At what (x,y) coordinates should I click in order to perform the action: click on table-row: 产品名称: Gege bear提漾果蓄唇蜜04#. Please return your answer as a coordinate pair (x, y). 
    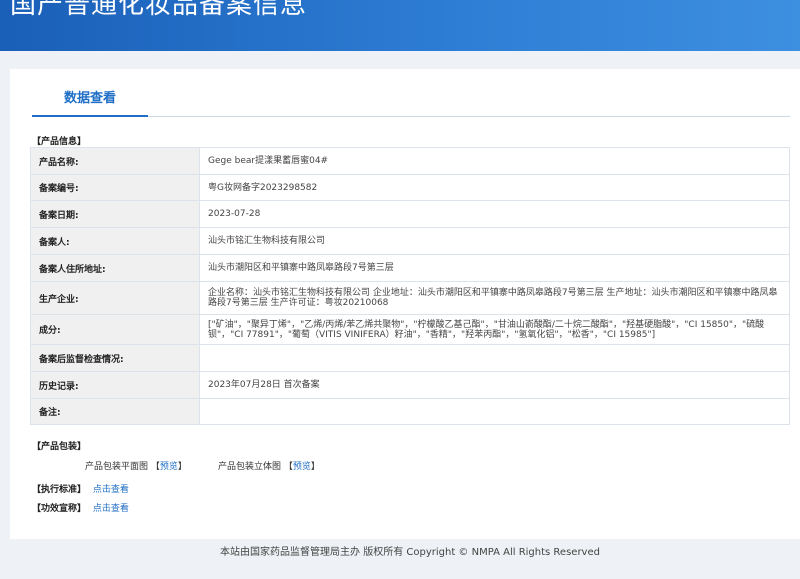
    Looking at the image, I should click on (410, 161).